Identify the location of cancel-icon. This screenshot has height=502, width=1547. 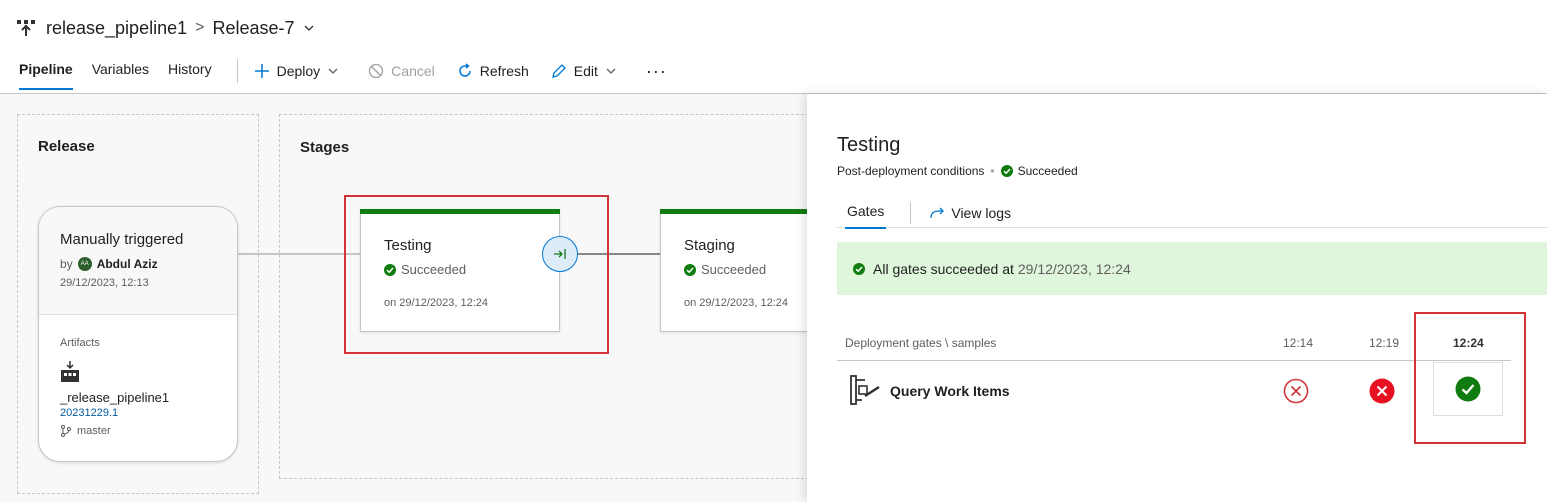
(376, 71).